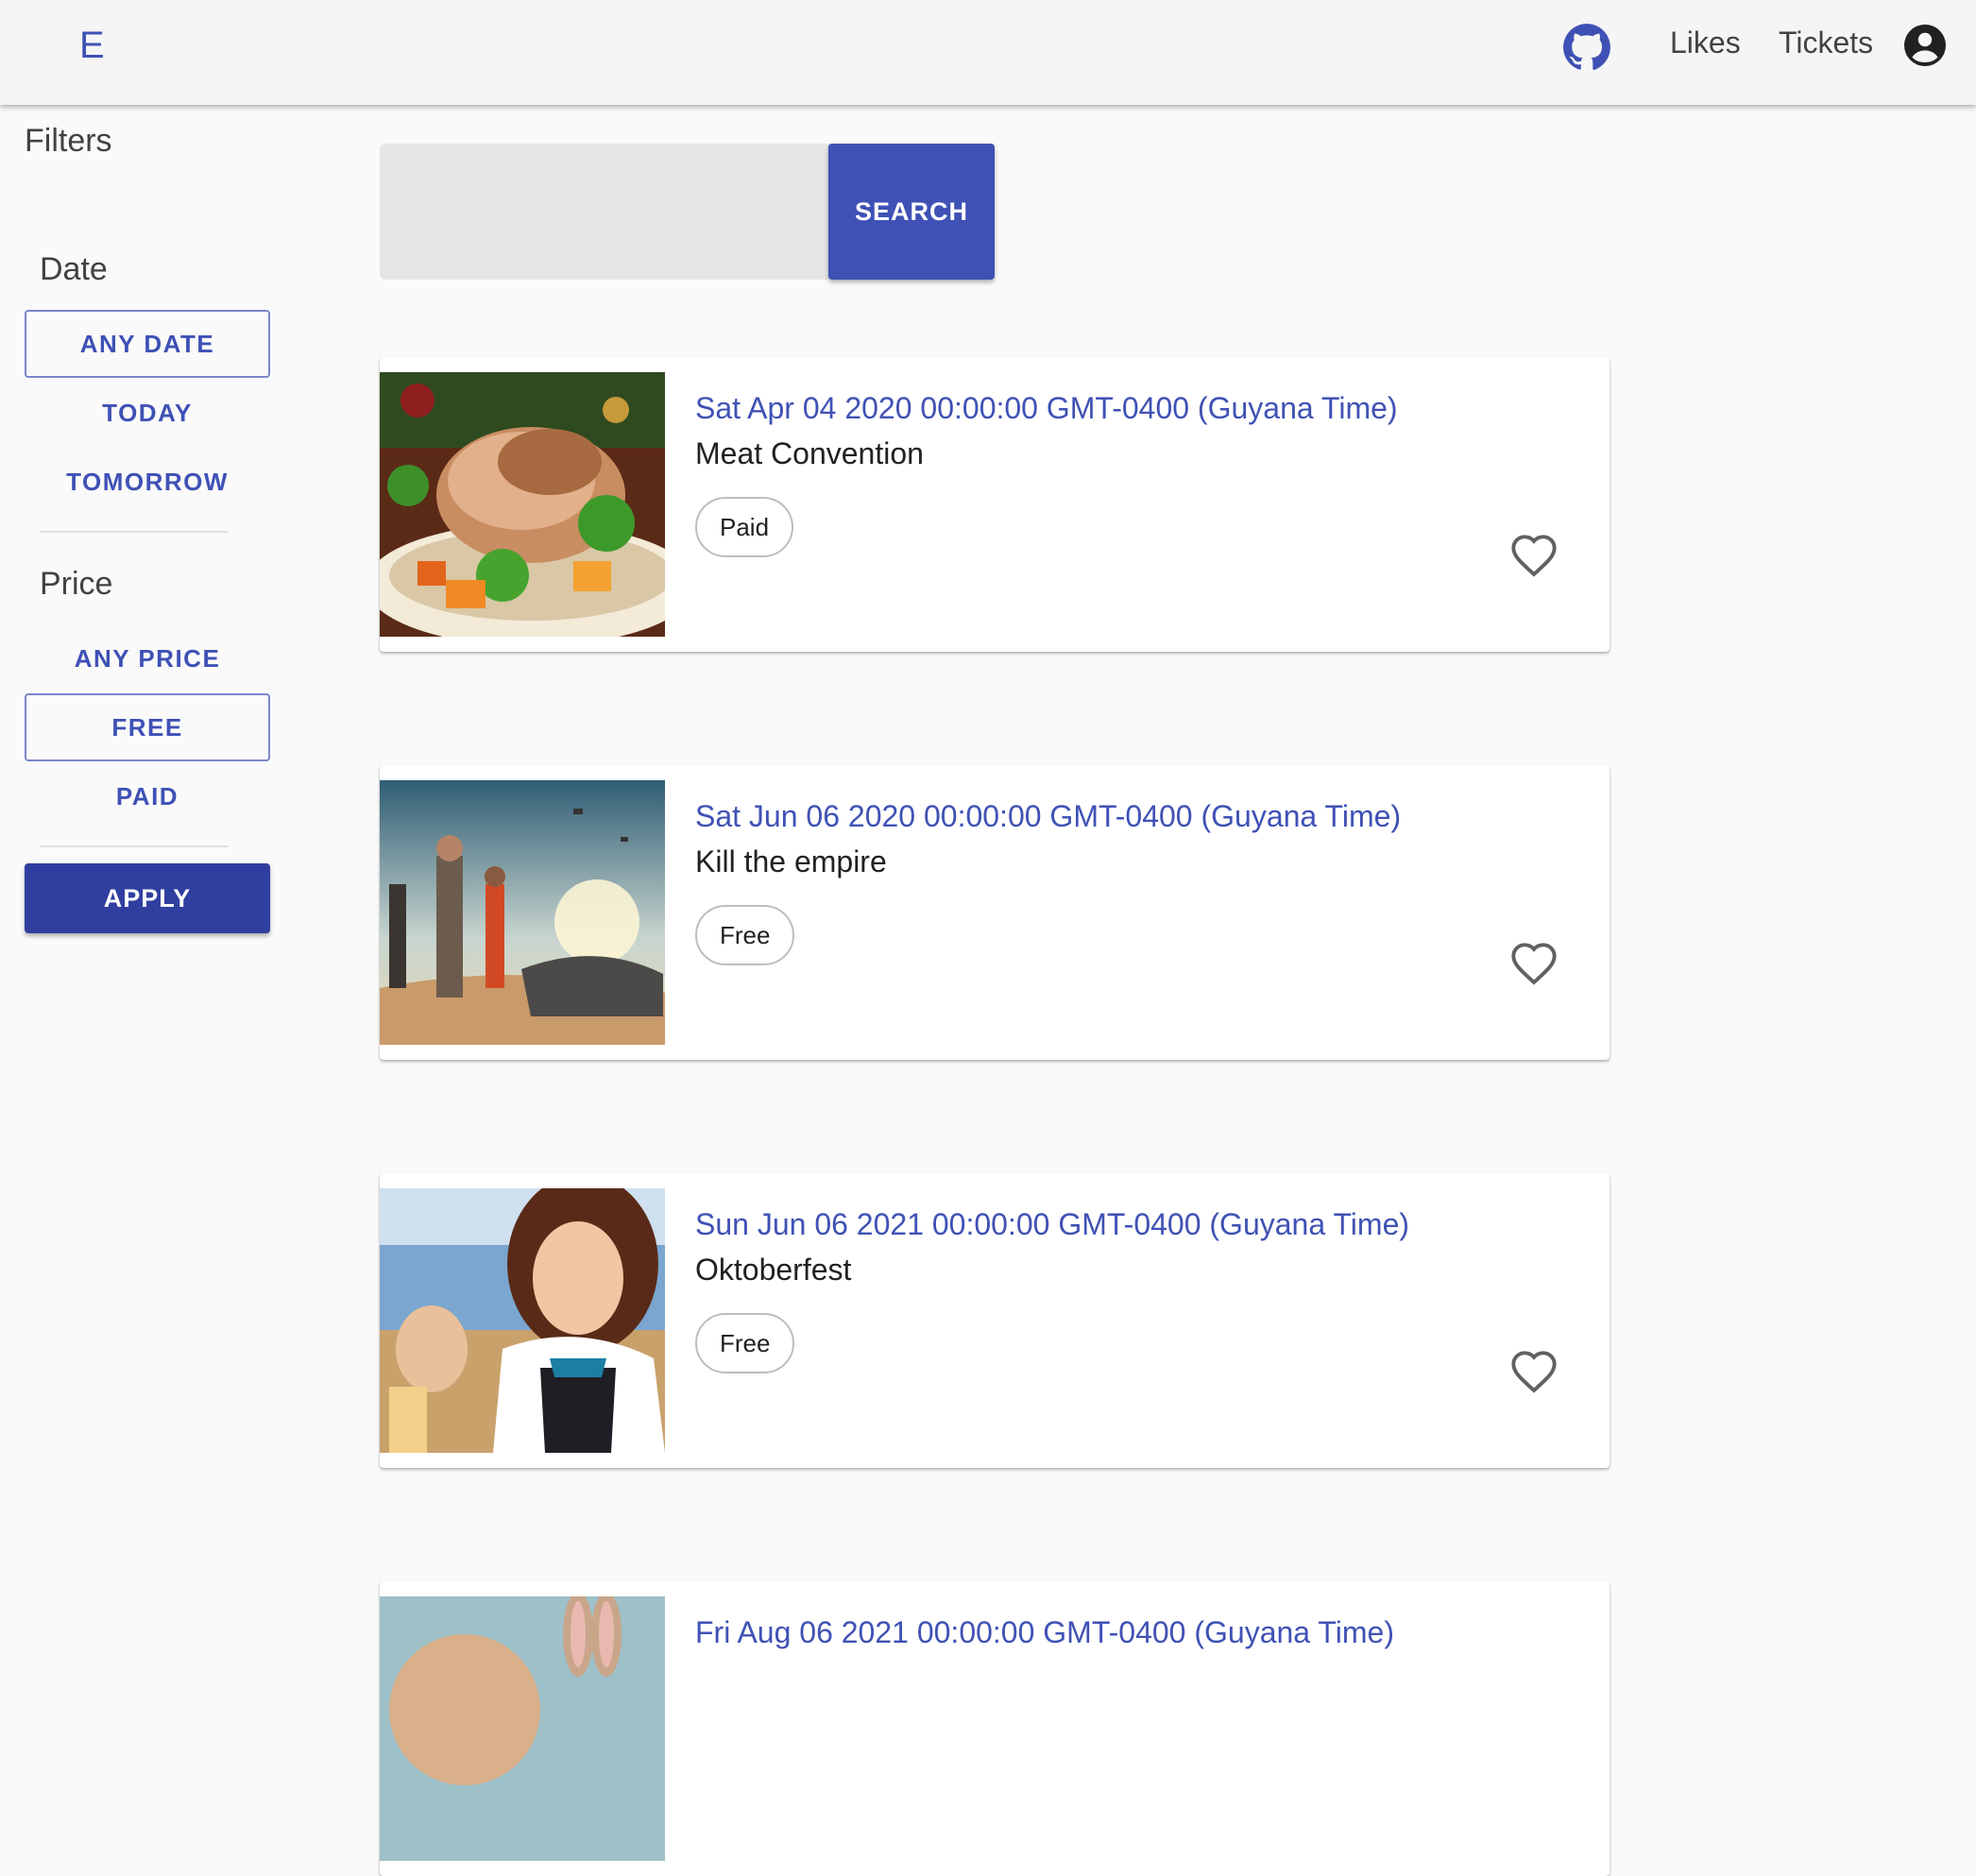  I want to click on apply-button: APPLY, so click(147, 898).